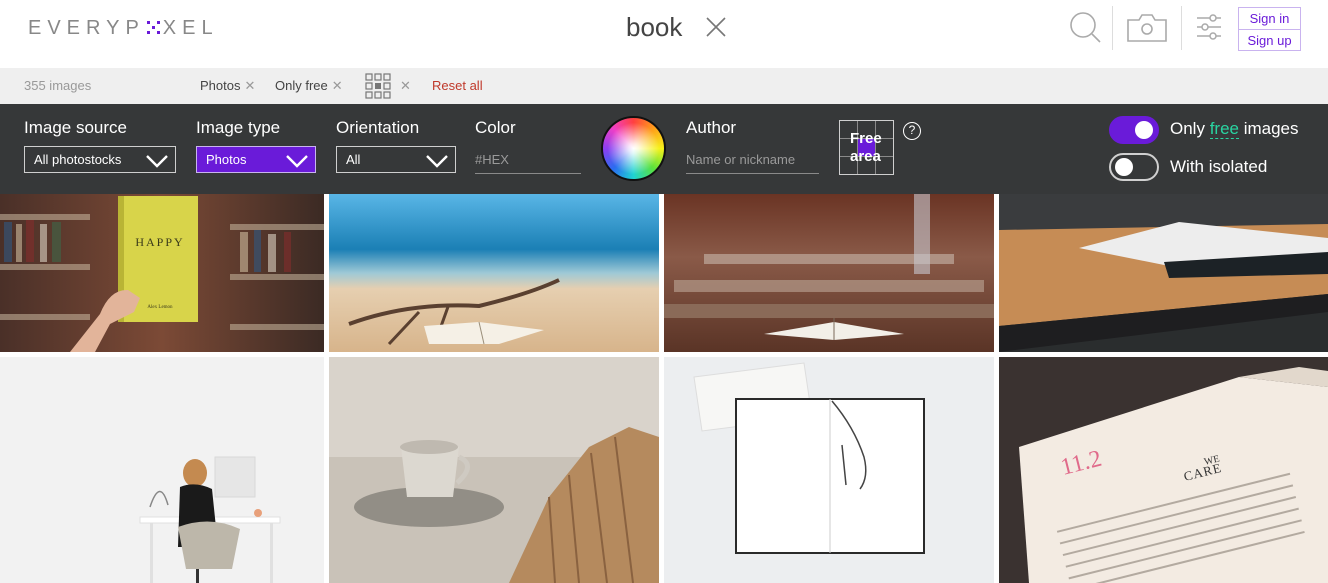  Describe the element at coordinates (396, 159) in the screenshot. I see `orientation-select: All` at that location.